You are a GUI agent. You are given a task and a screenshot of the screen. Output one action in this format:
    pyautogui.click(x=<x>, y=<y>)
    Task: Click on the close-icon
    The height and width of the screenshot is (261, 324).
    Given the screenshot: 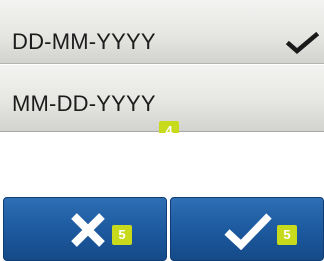 What is the action you would take?
    pyautogui.click(x=88, y=230)
    